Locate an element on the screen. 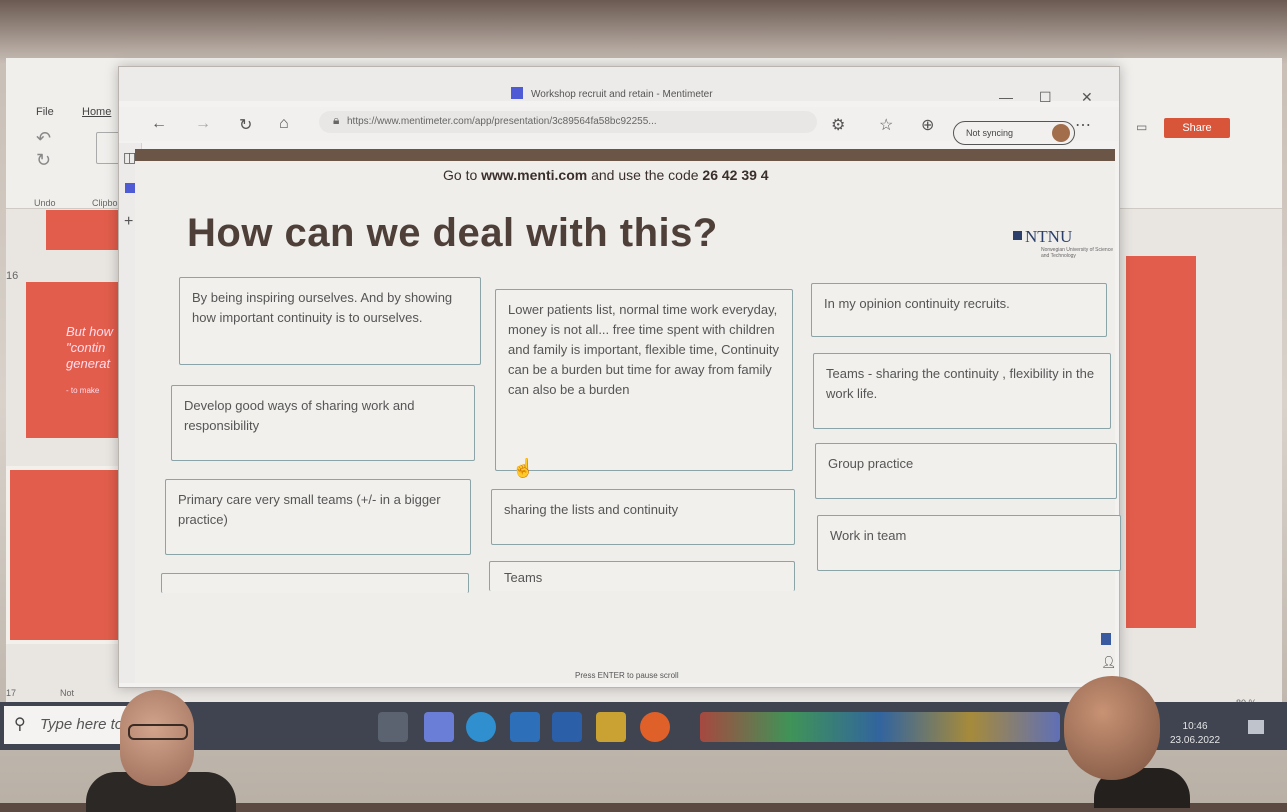  teams-icon is located at coordinates (439, 727).